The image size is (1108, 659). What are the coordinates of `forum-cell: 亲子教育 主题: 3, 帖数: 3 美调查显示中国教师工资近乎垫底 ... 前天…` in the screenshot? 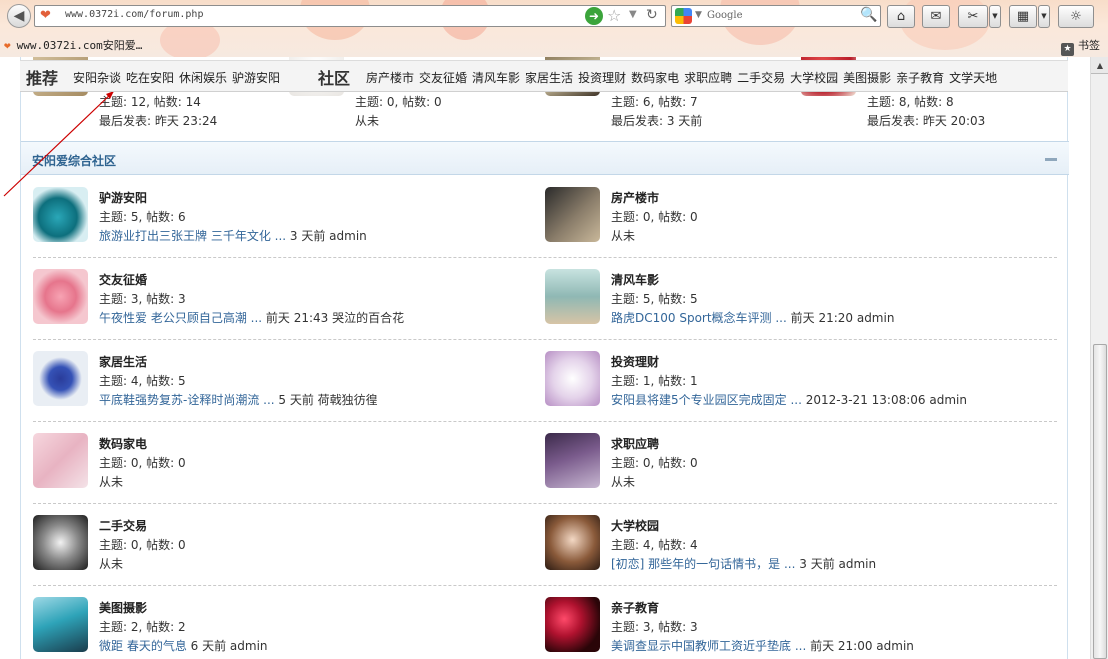 It's located at (795, 626).